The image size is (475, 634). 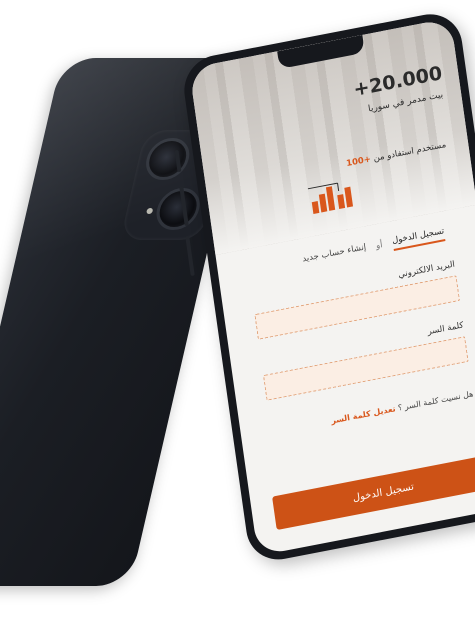 I want to click on password-field, so click(x=366, y=368).